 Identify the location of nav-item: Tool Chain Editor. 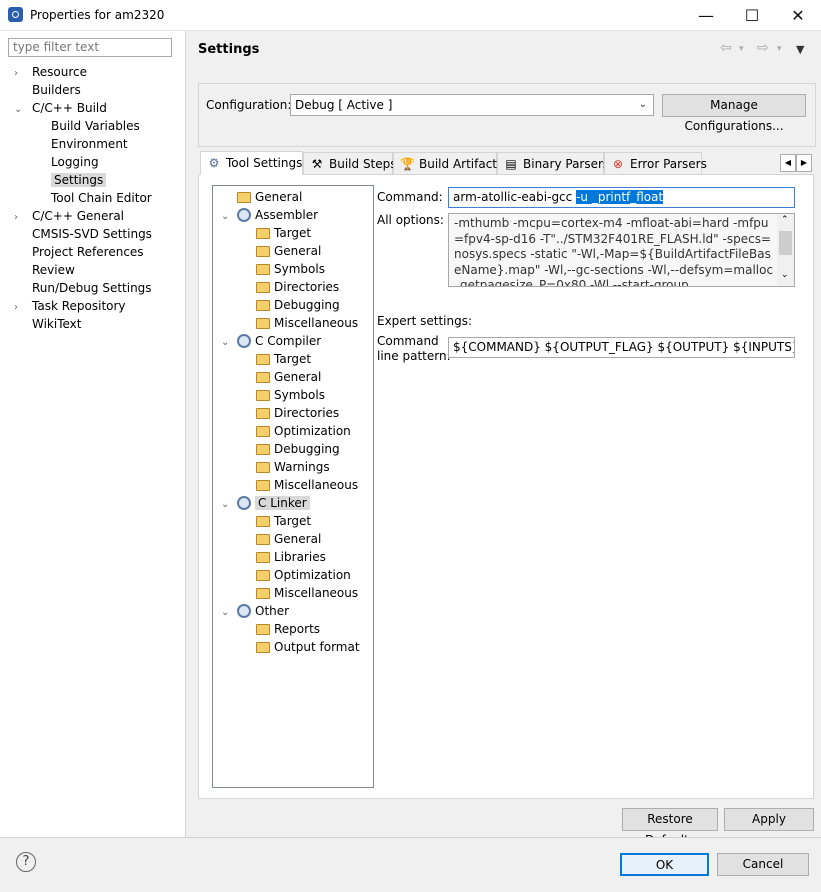
(98, 198).